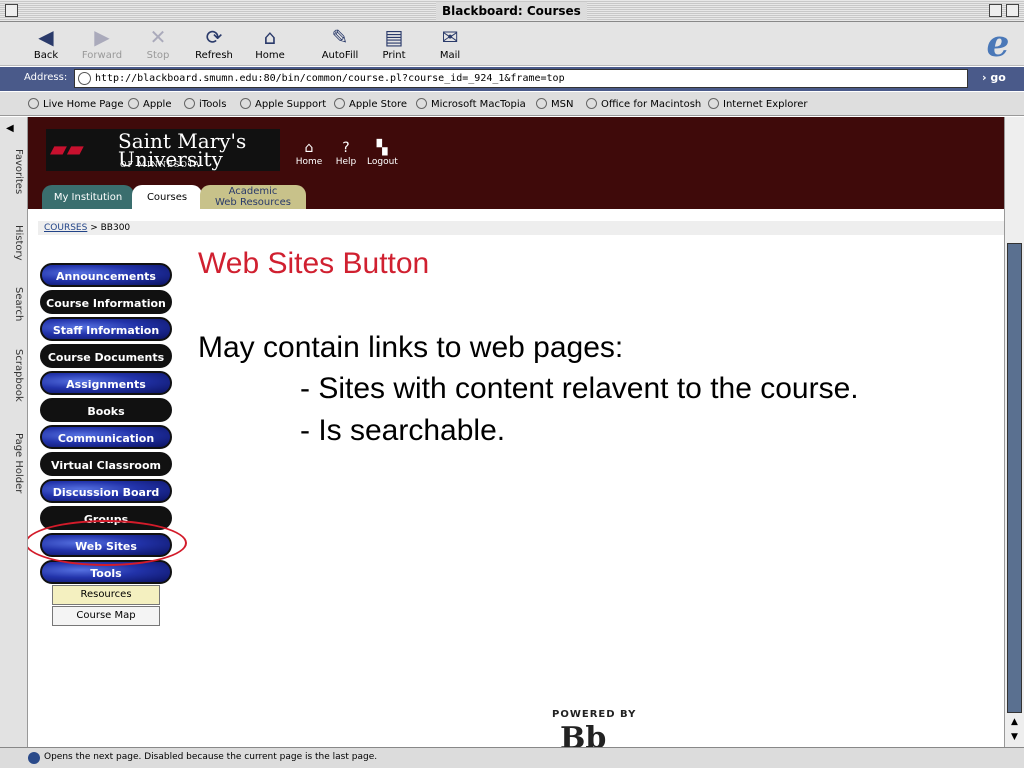 This screenshot has width=1024, height=768. What do you see at coordinates (106, 356) in the screenshot?
I see `menu-course-documents: Course Documents` at bounding box center [106, 356].